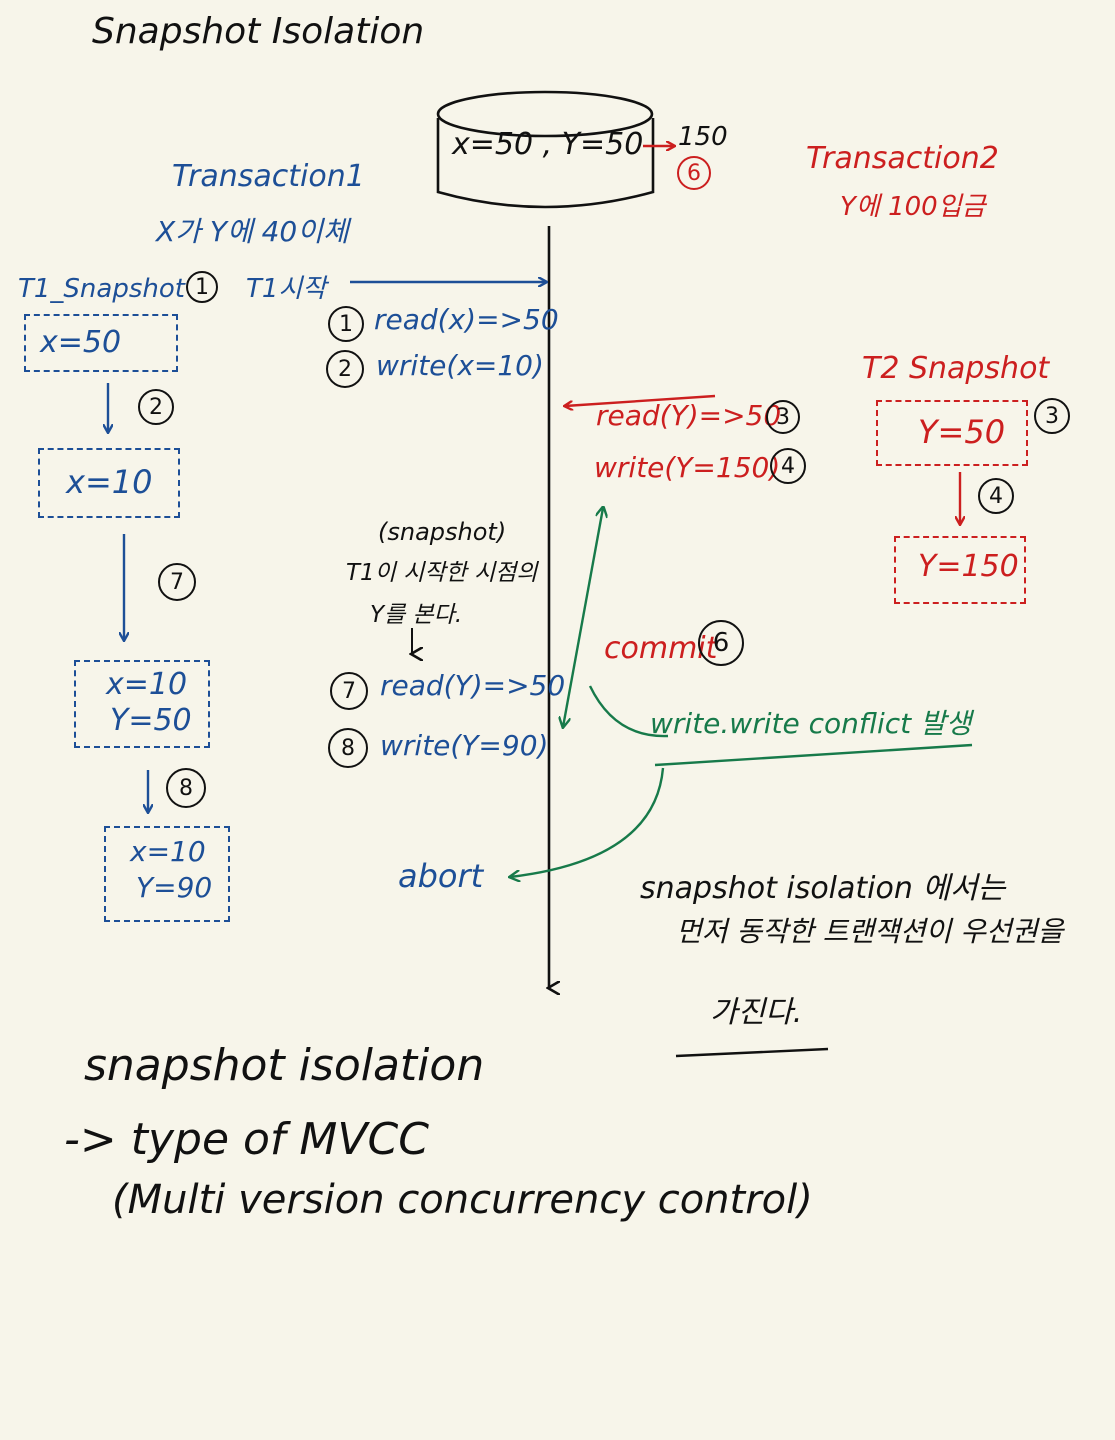 The height and width of the screenshot is (1440, 1115). What do you see at coordinates (870, 931) in the screenshot?
I see `summary-line-2: 먼저 동작한 트랜잭션이 우선권을` at bounding box center [870, 931].